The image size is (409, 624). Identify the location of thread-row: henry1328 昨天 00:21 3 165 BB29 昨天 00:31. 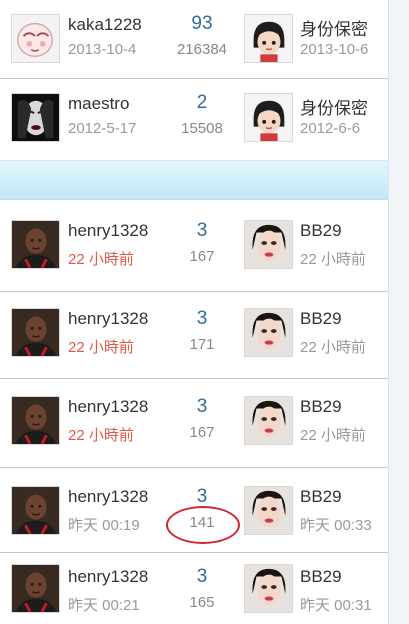
(194, 588).